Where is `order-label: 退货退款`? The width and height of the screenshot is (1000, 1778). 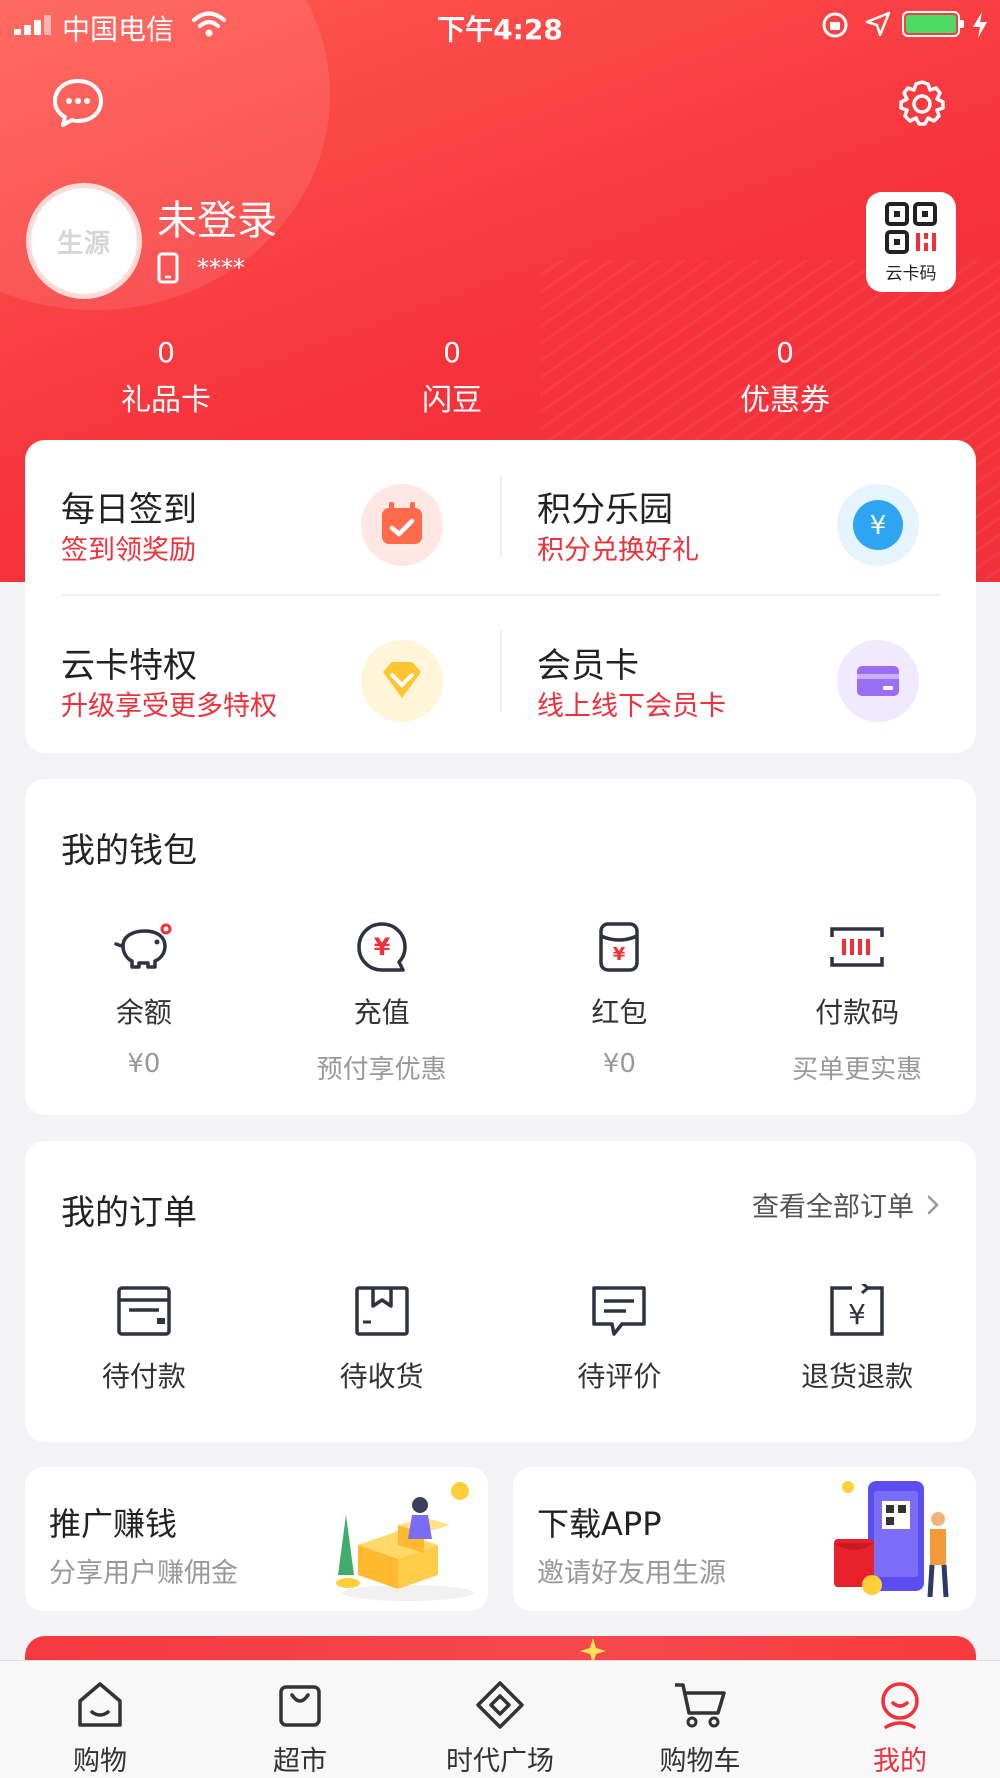
order-label: 退货退款 is located at coordinates (857, 1376).